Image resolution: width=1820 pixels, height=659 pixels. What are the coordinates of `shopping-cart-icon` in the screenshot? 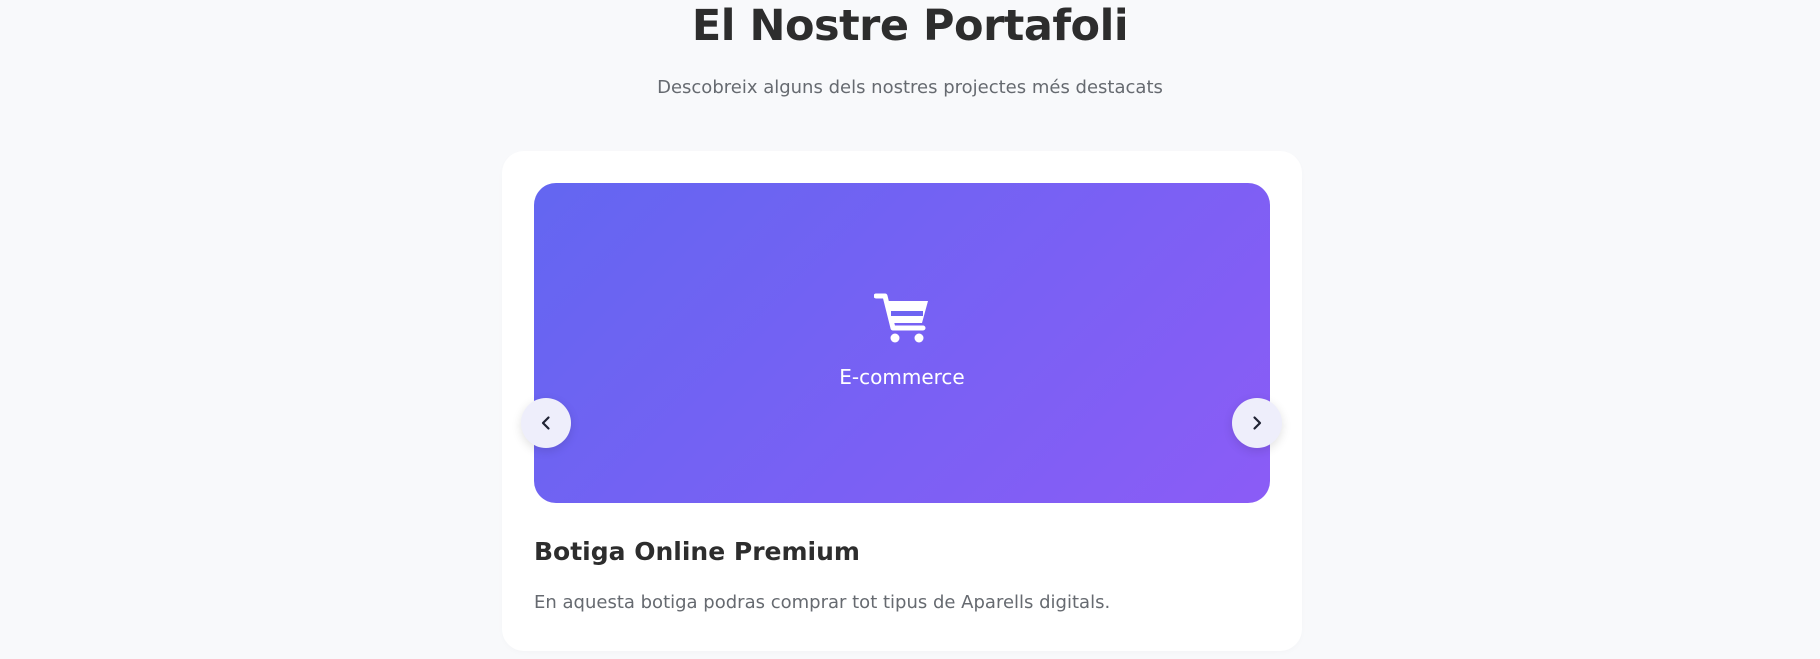 It's located at (901, 318).